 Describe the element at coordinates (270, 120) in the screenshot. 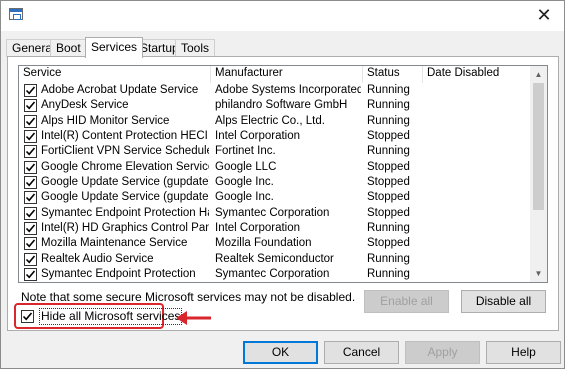

I see `service-manufacturer: Alps Electric Co., Ltd.` at that location.